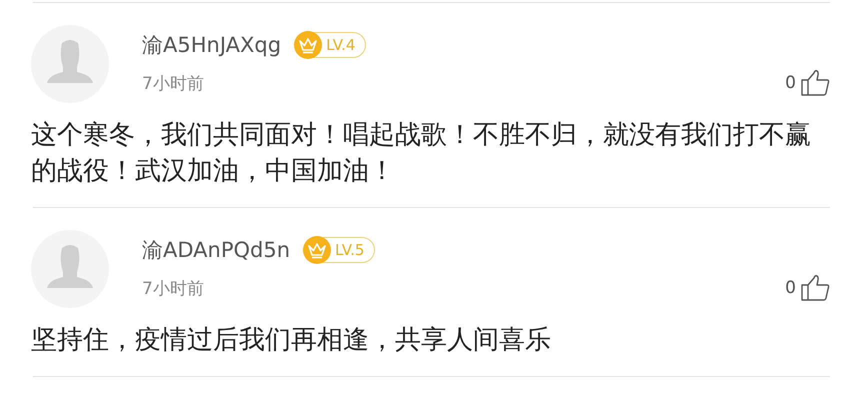  What do you see at coordinates (330, 45) in the screenshot?
I see `level-badge: LV.4` at bounding box center [330, 45].